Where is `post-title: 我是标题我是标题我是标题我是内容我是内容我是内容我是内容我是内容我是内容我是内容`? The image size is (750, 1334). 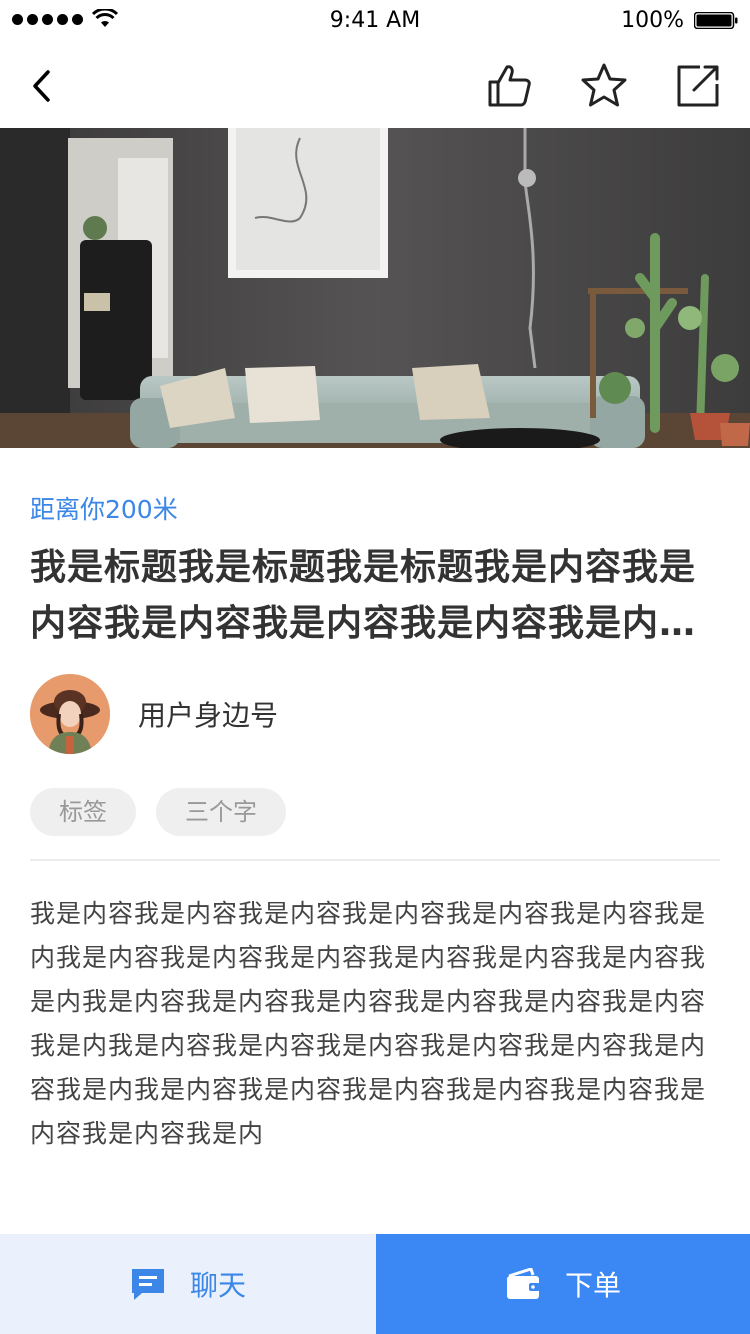
post-title: 我是标题我是标题我是标题我是内容我是内容我是内容我是内容我是内容我是内容我是内容 is located at coordinates (363, 595).